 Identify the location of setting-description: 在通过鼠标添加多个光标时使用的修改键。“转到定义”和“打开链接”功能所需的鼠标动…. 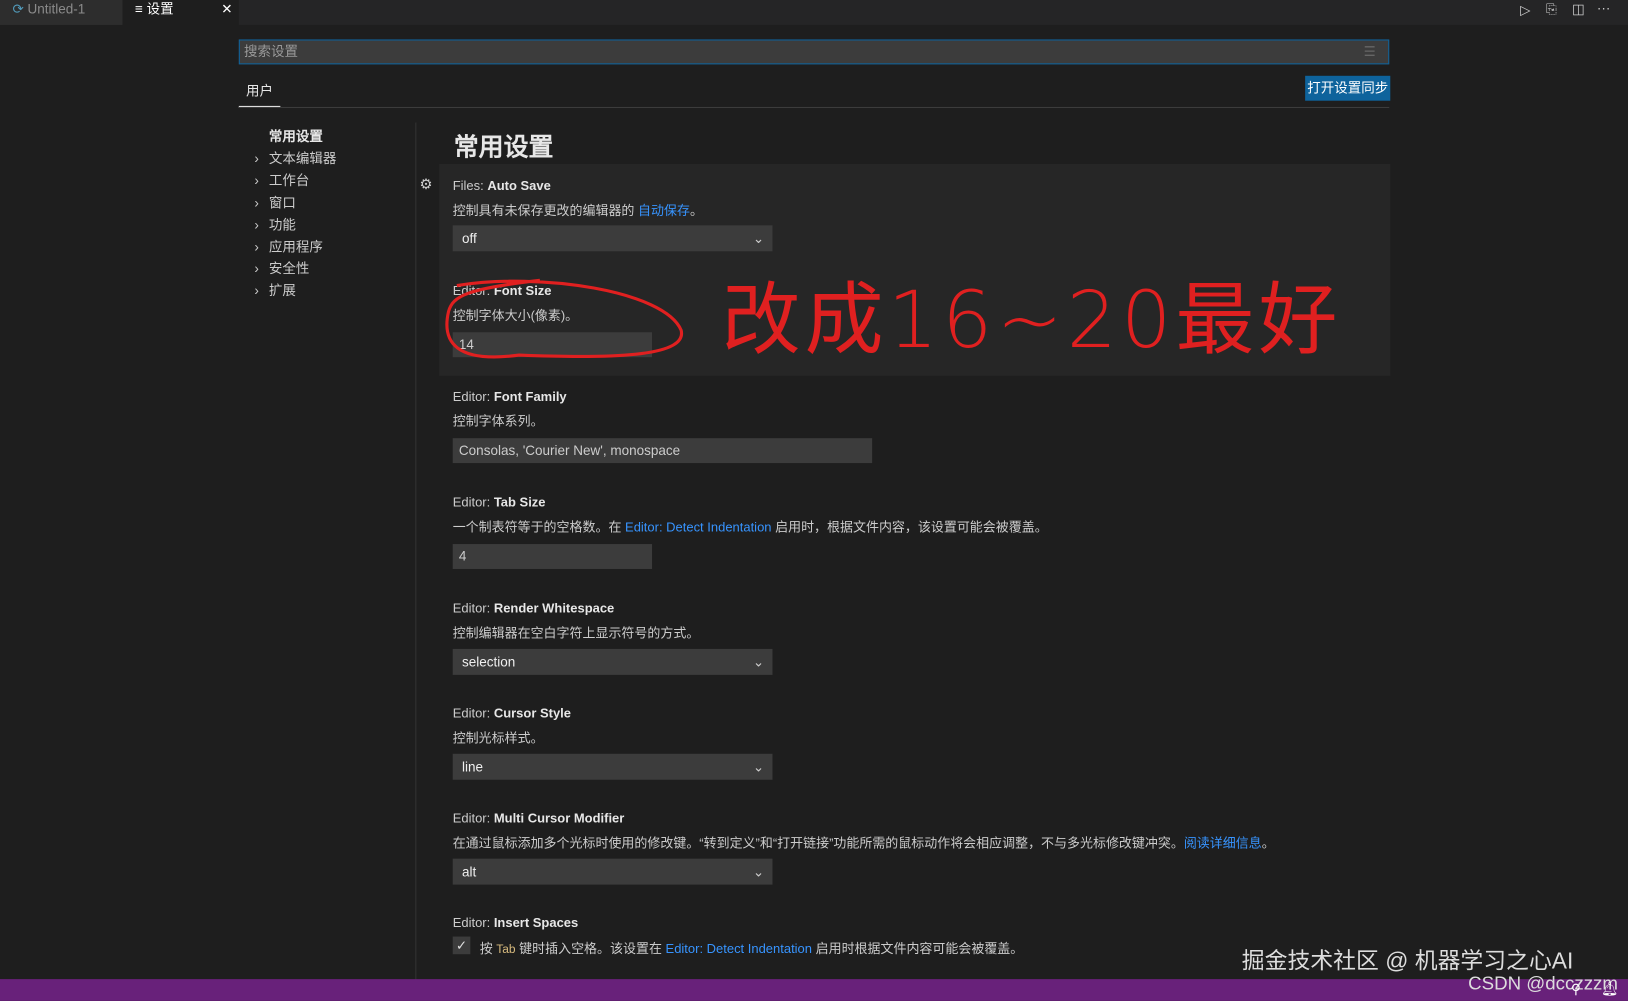
(863, 843).